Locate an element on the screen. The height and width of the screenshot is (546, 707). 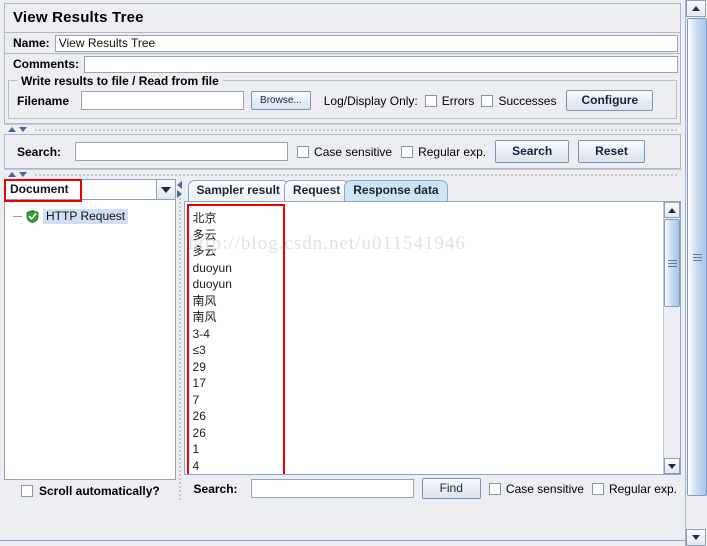
name-input is located at coordinates (366, 43).